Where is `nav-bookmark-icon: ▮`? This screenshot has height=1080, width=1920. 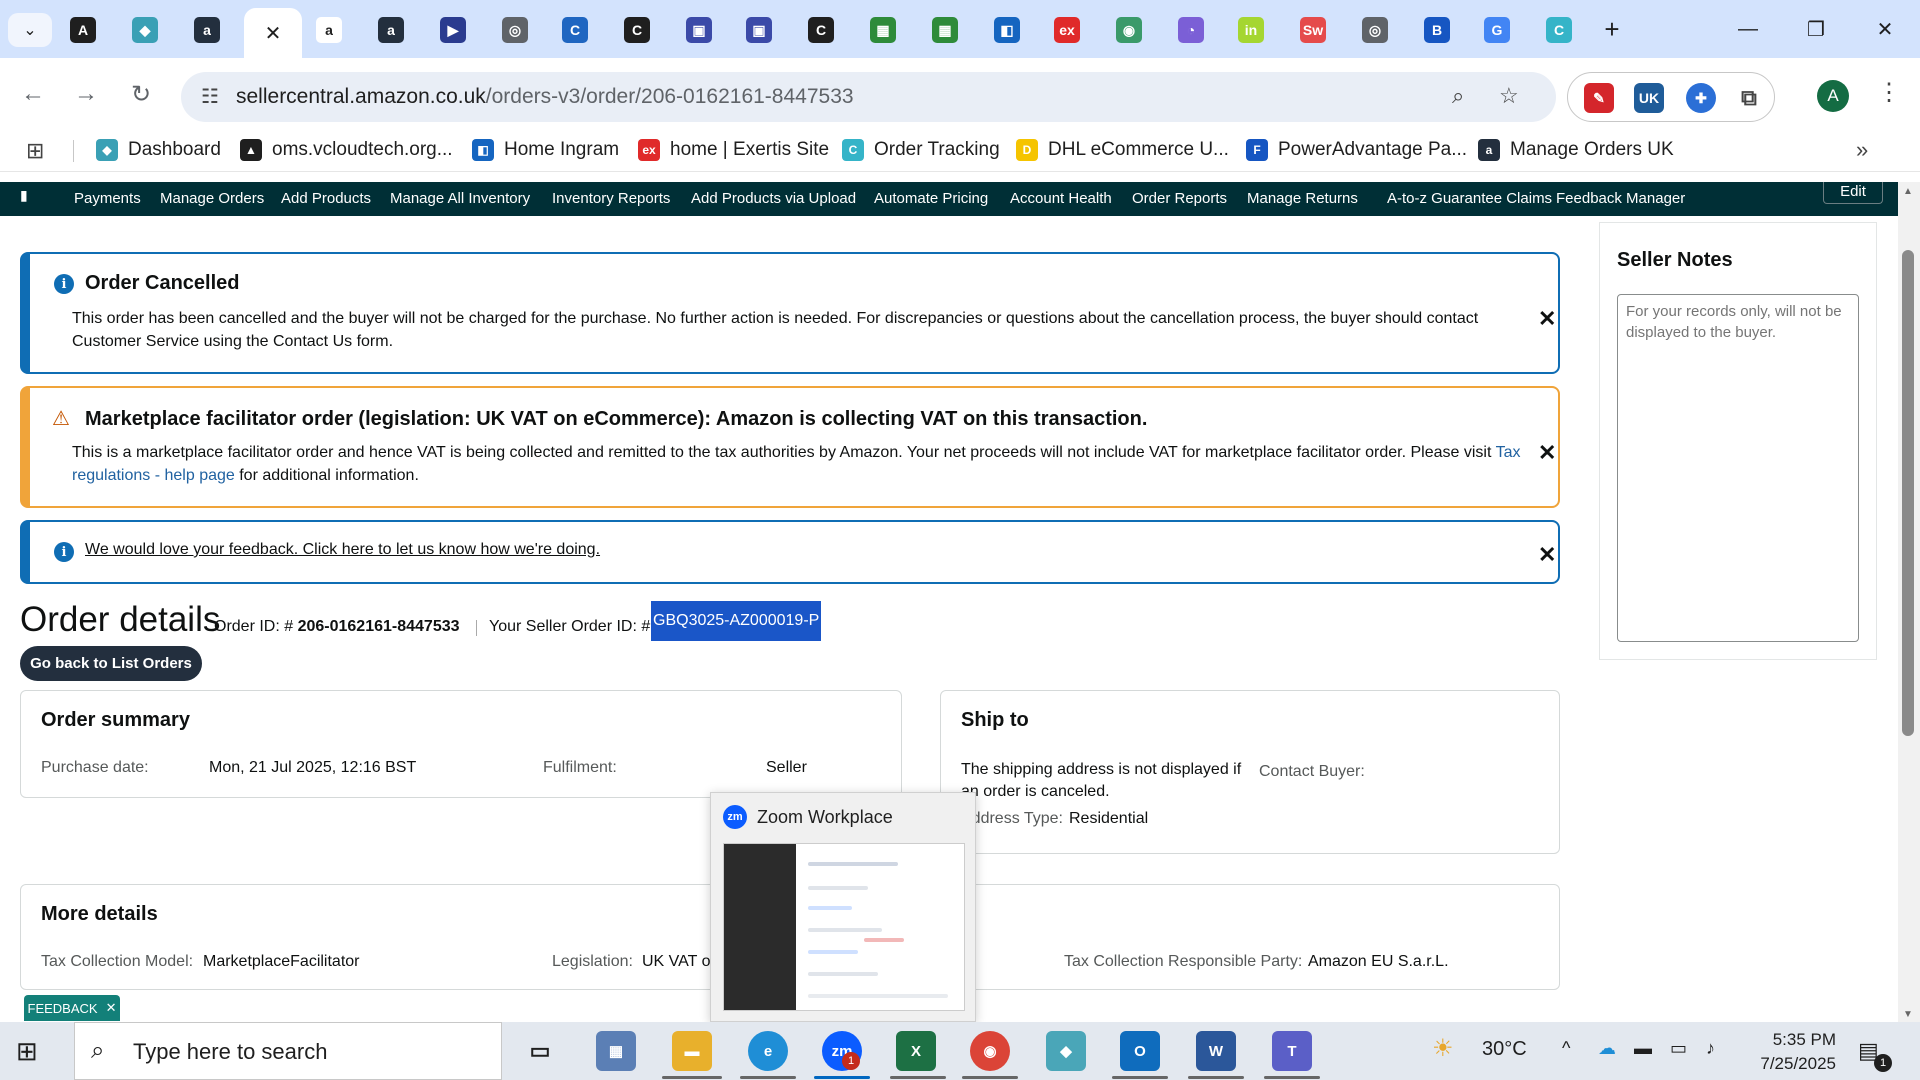 nav-bookmark-icon: ▮ is located at coordinates (24, 195).